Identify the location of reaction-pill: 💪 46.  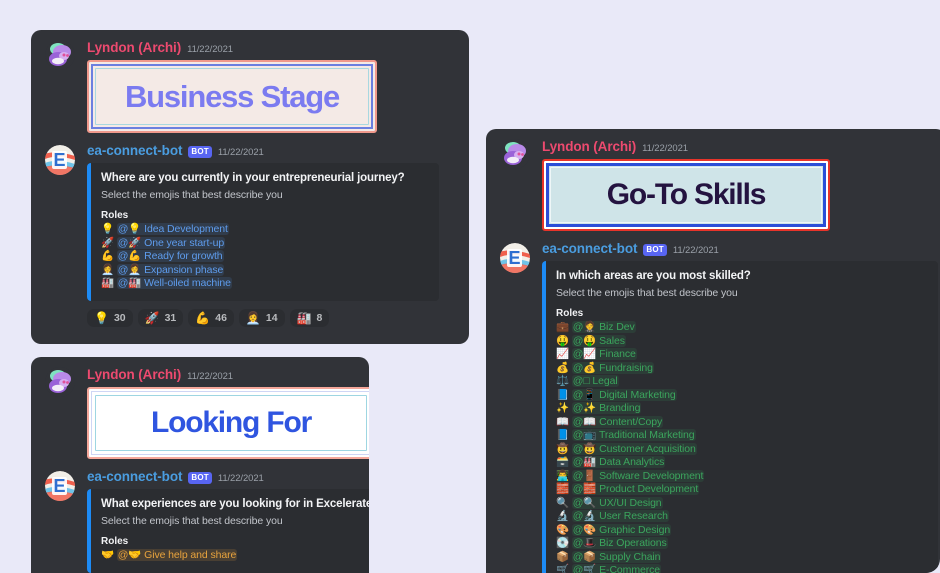
(211, 317).